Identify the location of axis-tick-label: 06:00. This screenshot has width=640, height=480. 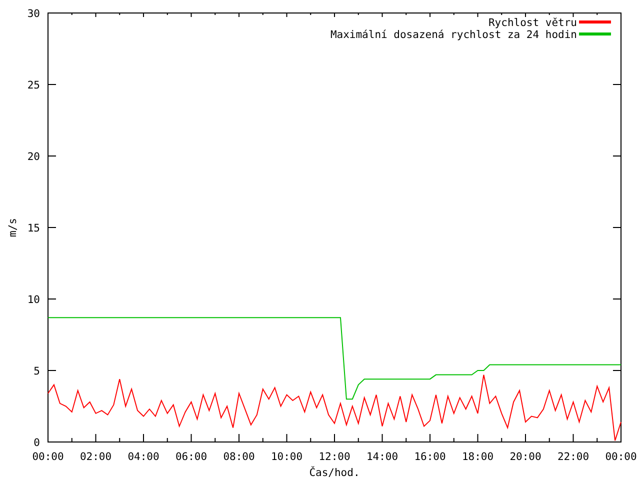
(191, 457).